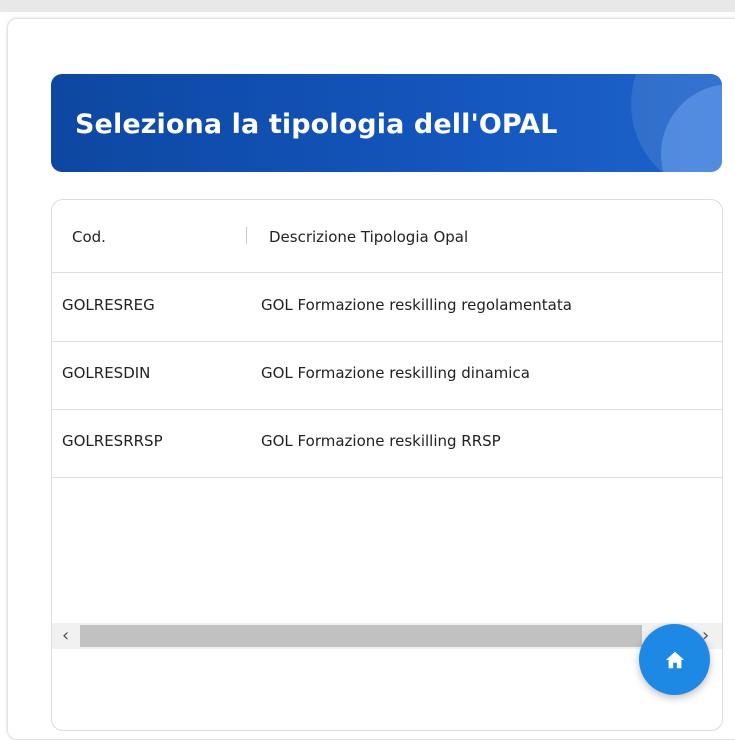 Image resolution: width=735 pixels, height=740 pixels. What do you see at coordinates (395, 373) in the screenshot?
I see `row-description: GOL Formazione reskilling dinamica` at bounding box center [395, 373].